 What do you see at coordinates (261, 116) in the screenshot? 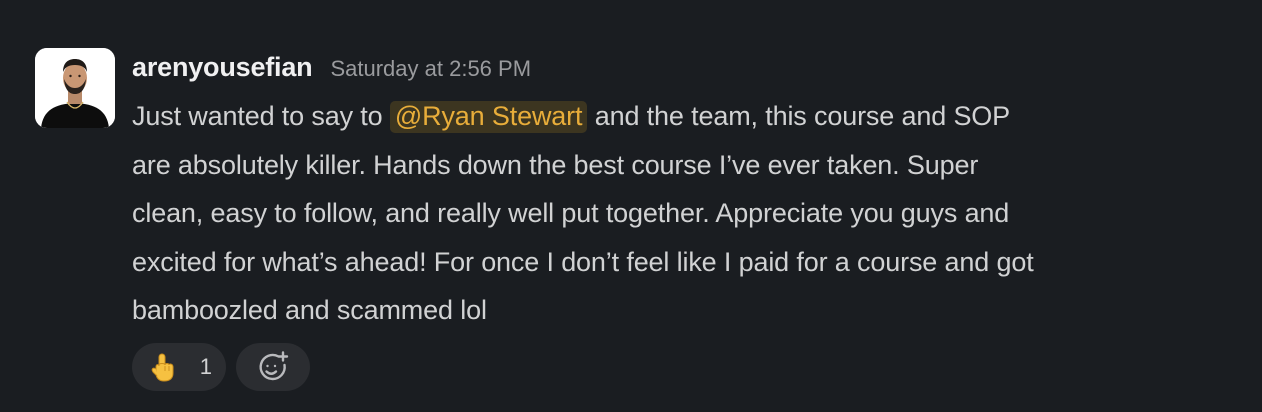
I see `message-text: Just wanted to say to` at bounding box center [261, 116].